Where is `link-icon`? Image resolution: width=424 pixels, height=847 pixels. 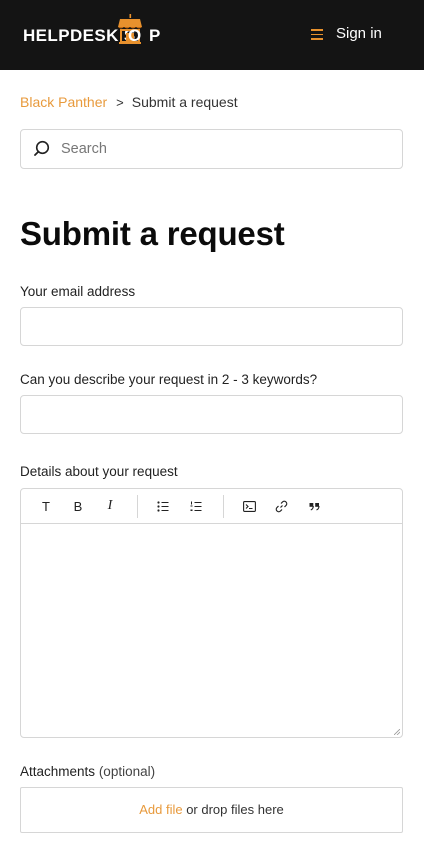
link-icon is located at coordinates (281, 506).